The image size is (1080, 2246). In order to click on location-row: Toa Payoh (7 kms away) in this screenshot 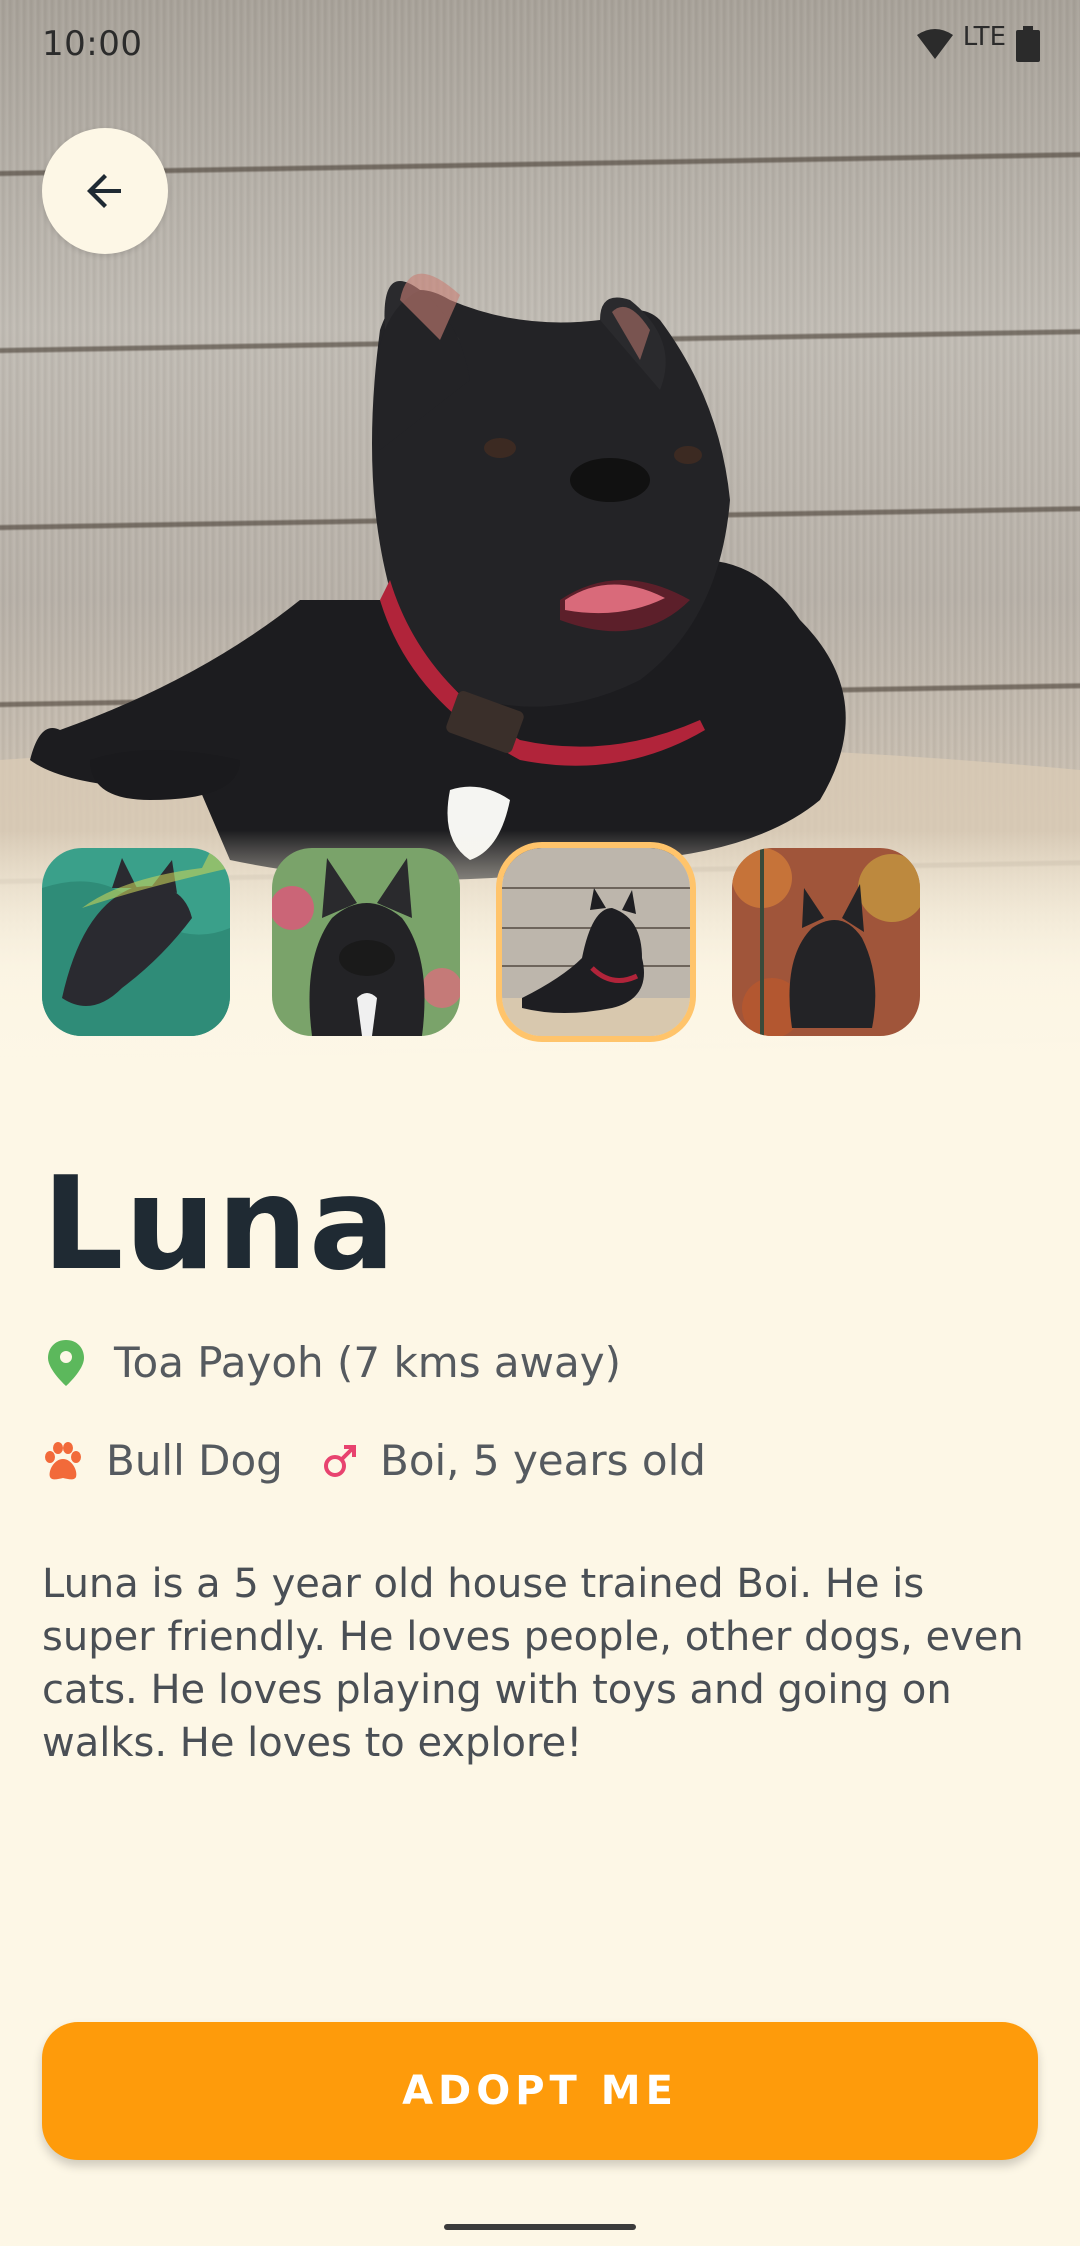, I will do `click(333, 1362)`.